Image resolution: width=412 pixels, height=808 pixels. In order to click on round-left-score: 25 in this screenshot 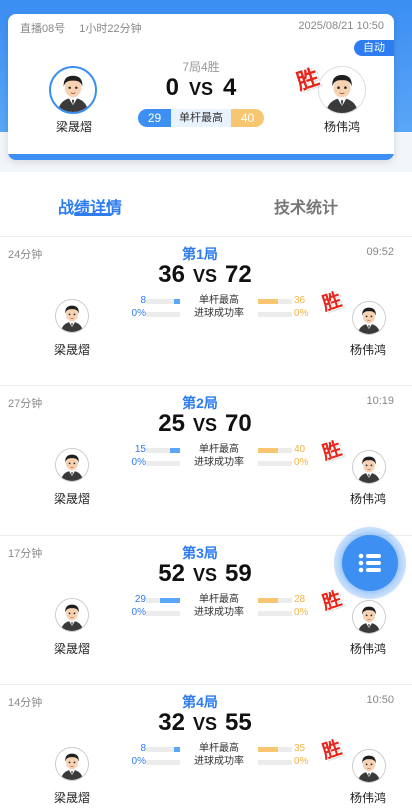, I will do `click(171, 423)`.